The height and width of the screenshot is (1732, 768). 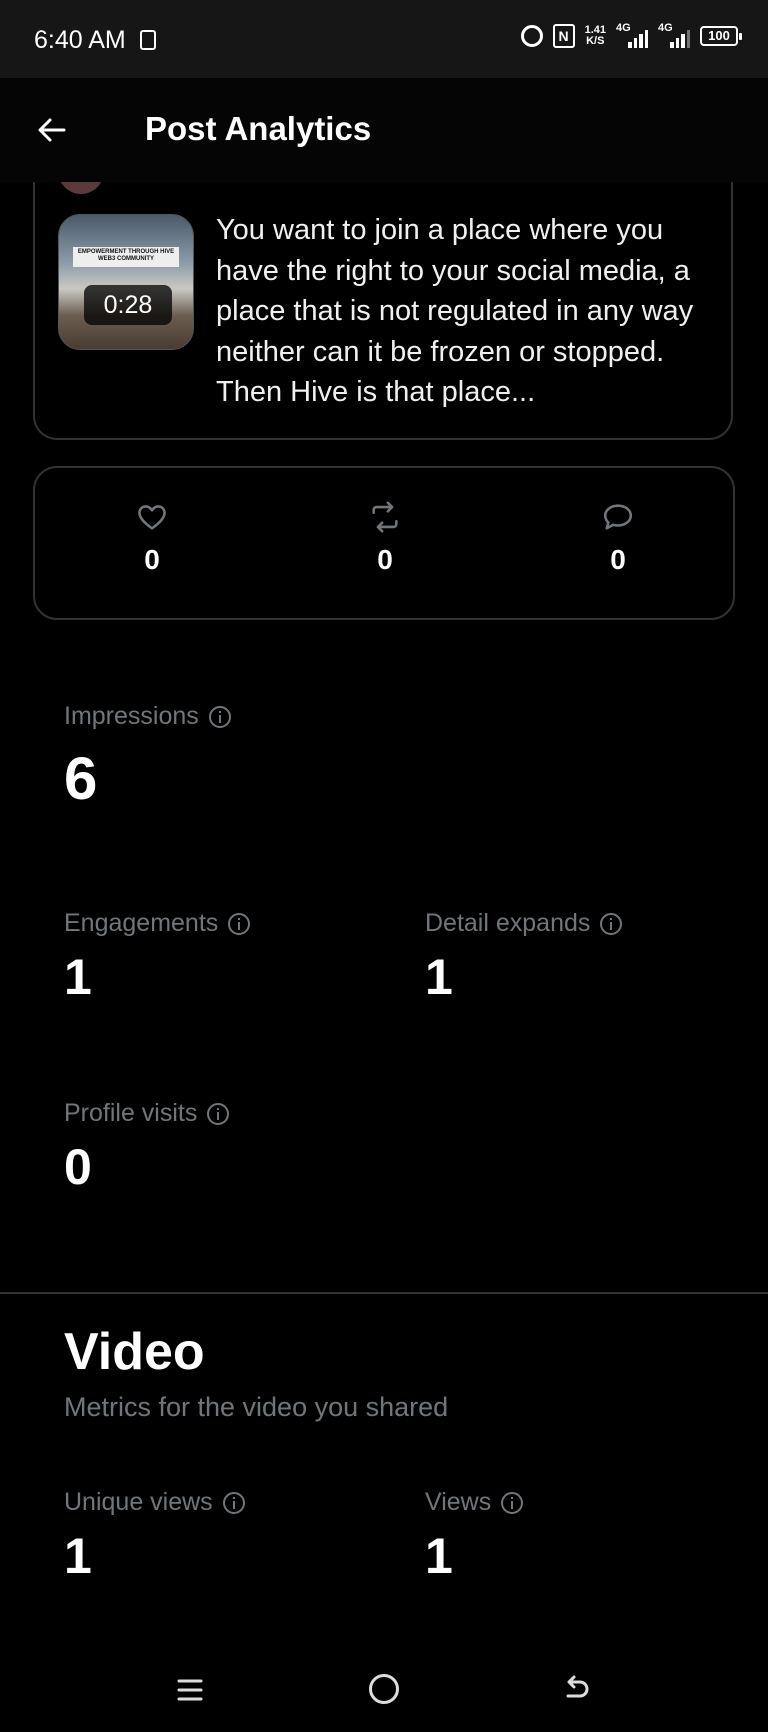 What do you see at coordinates (126, 257) in the screenshot?
I see `thumbnail-banner: EMPOWERMENT THROUGH HIVE WEB3 COMMUNITY` at bounding box center [126, 257].